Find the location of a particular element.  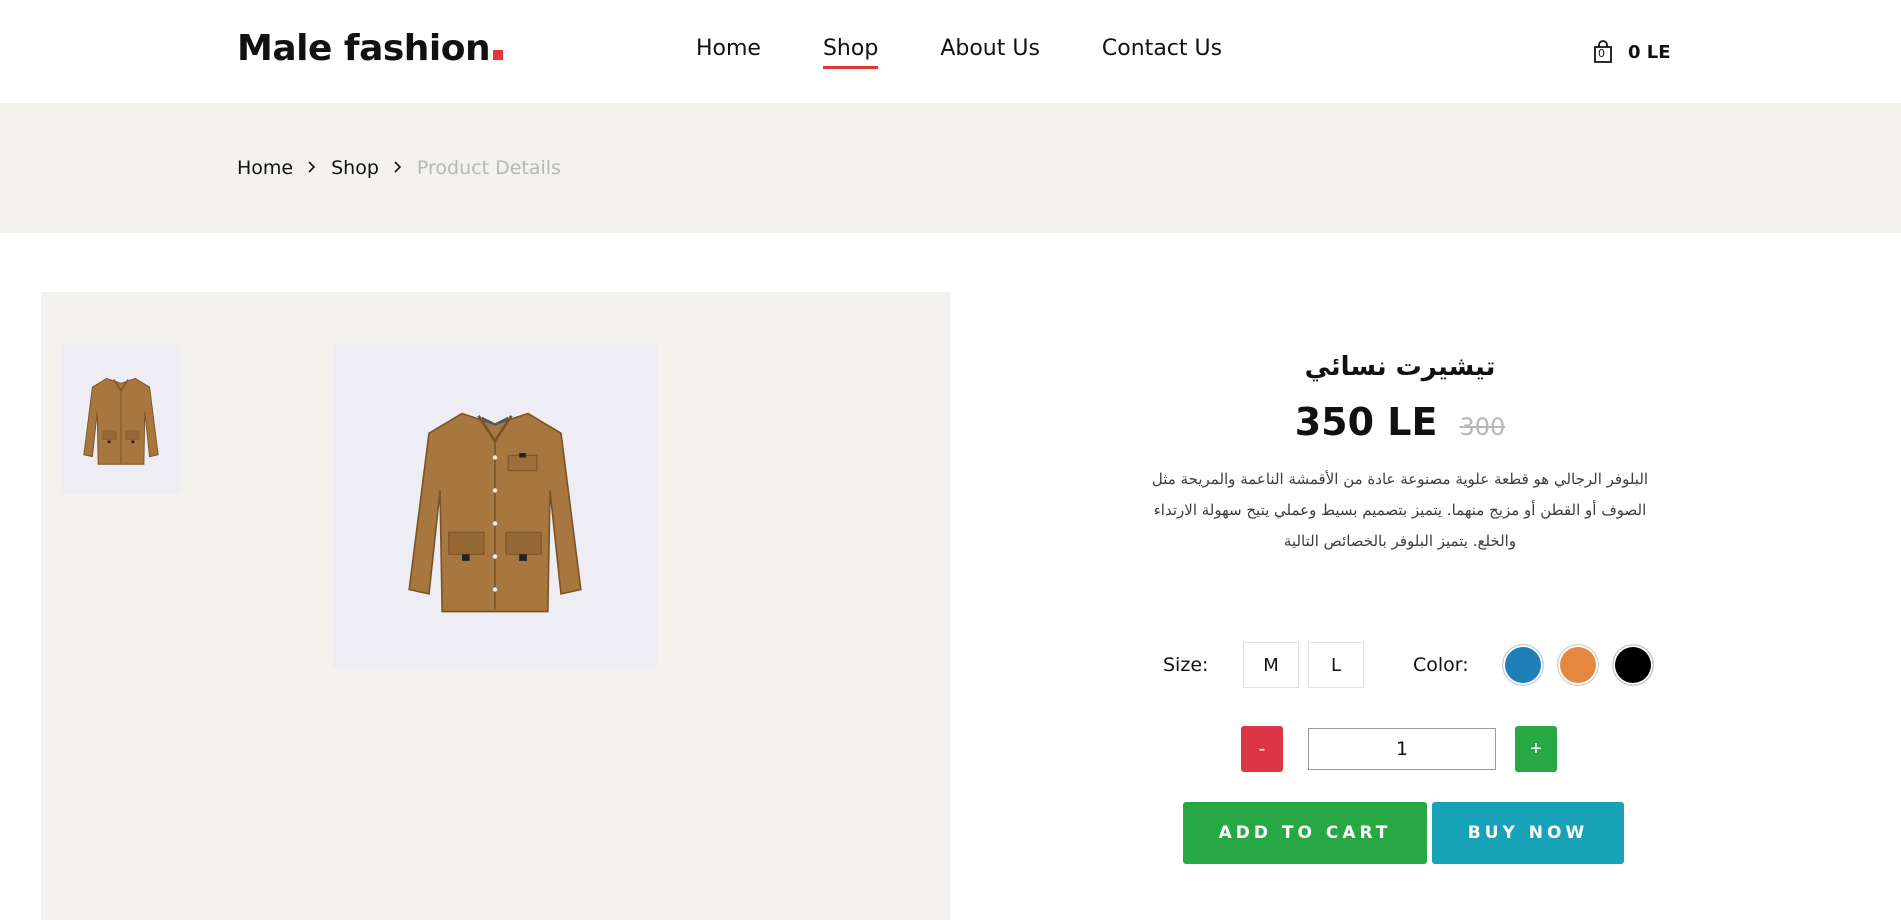

product-main-image is located at coordinates (495, 506).